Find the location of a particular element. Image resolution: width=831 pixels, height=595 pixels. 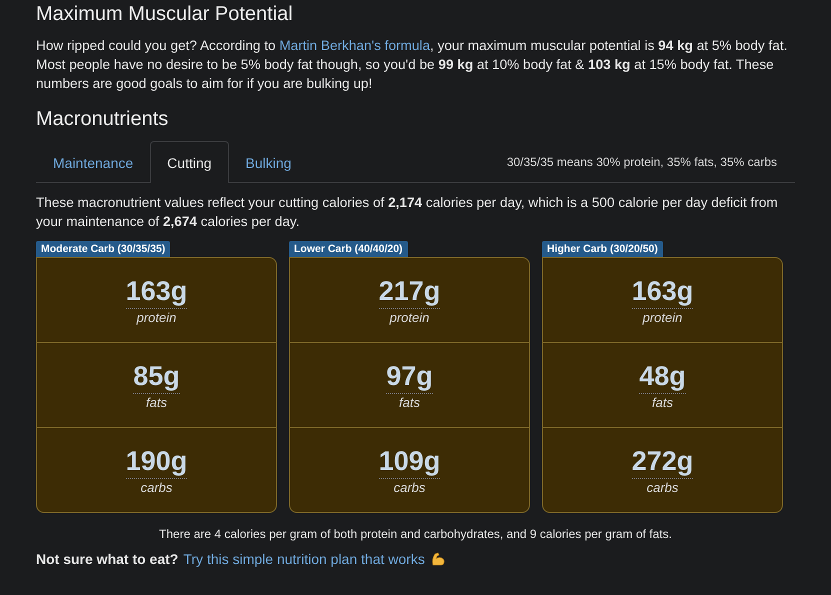

plan-label: Moderate Carb (30/35/35) is located at coordinates (103, 249).